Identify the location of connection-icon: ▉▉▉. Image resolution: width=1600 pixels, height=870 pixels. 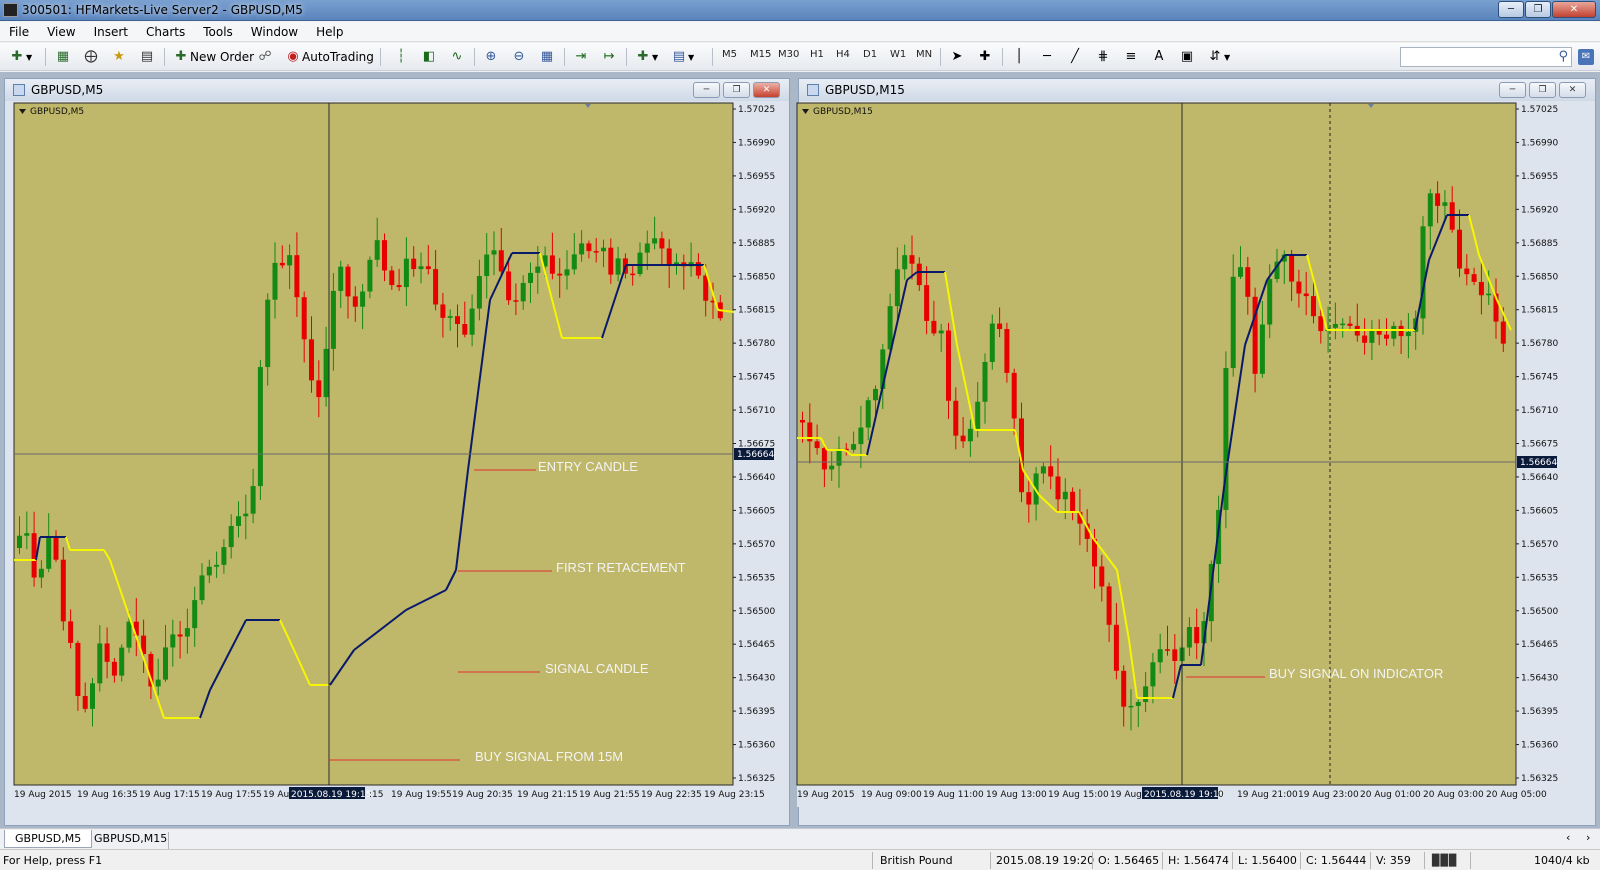
(1445, 860).